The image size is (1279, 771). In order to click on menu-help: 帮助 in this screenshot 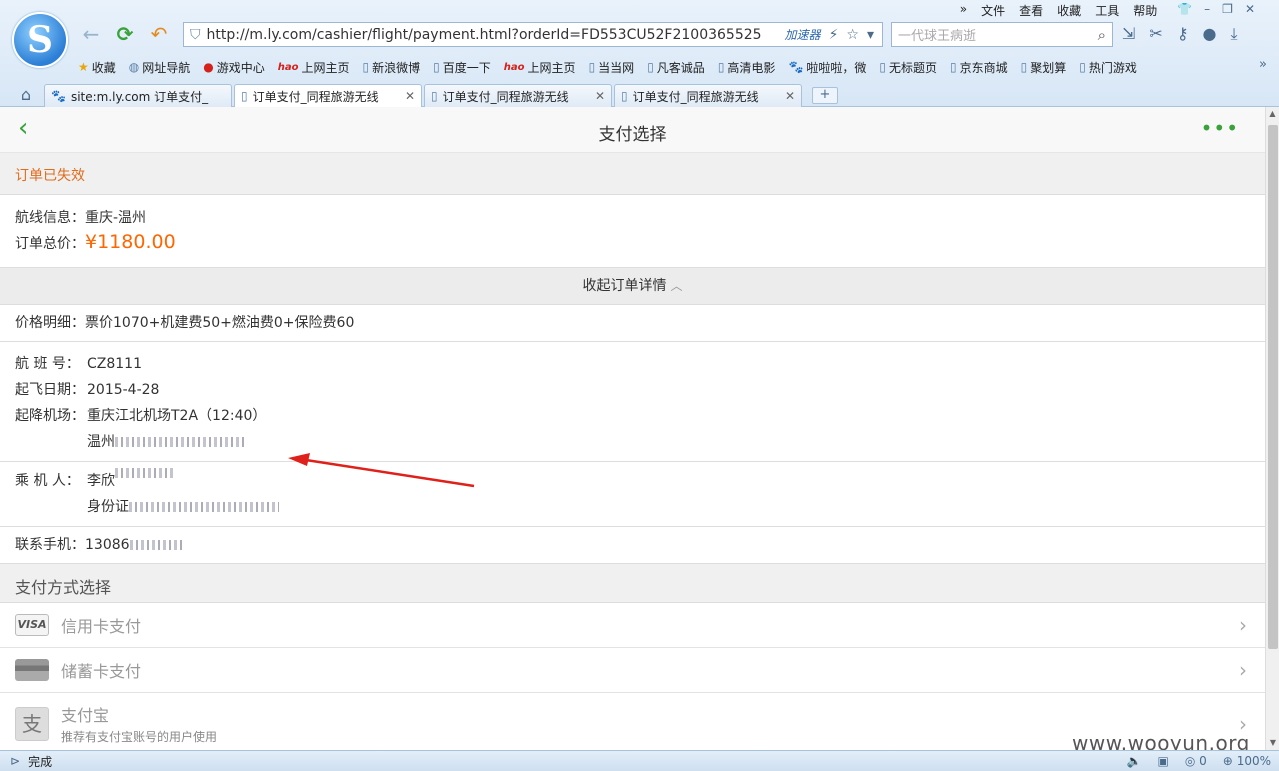, I will do `click(1145, 10)`.